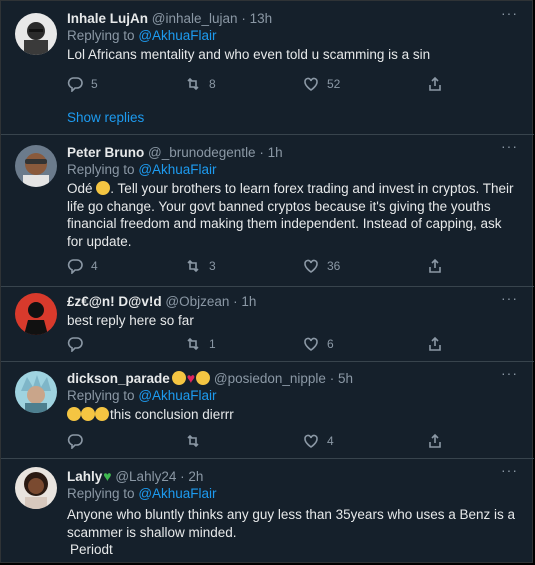 Image resolution: width=535 pixels, height=565 pixels. I want to click on author-handle: @Lahly24, so click(145, 476).